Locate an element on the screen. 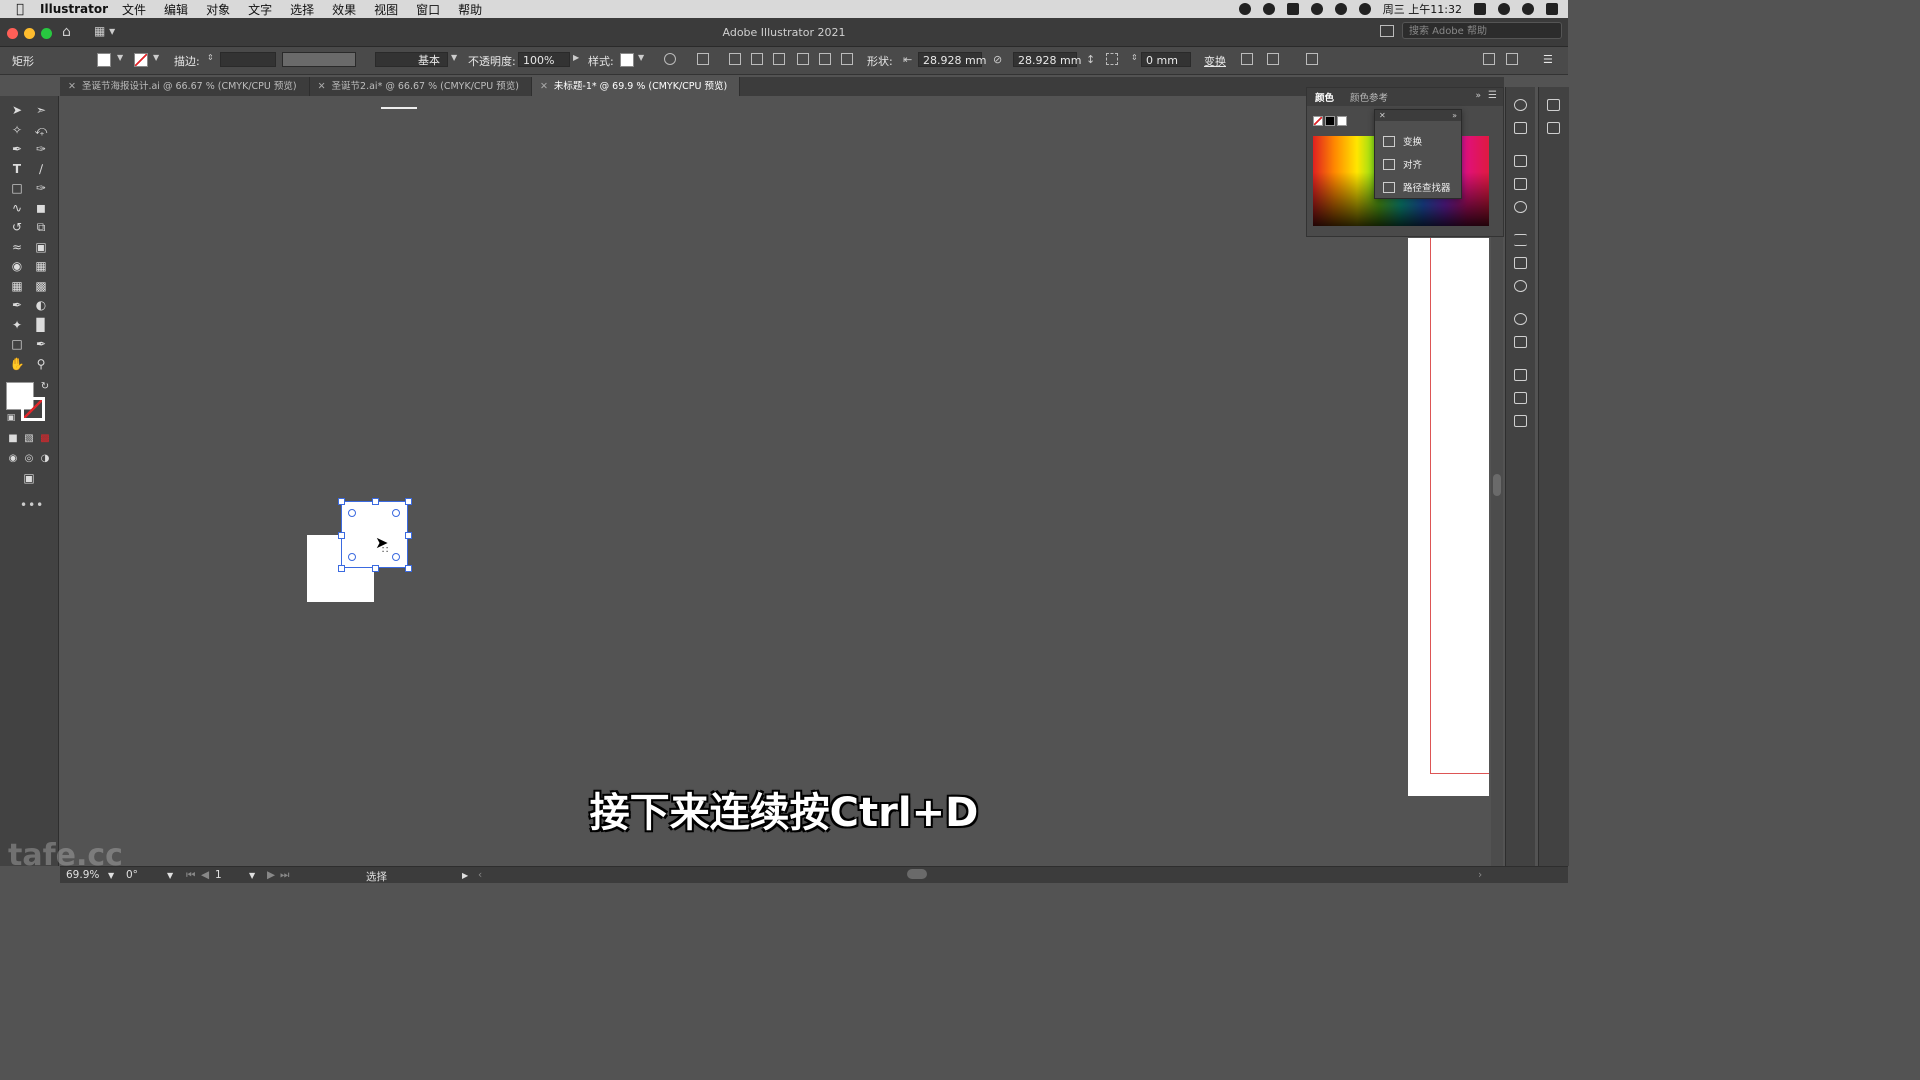 This screenshot has width=1920, height=1080. shape-builder-tool-icon: ◉ is located at coordinates (17, 266).